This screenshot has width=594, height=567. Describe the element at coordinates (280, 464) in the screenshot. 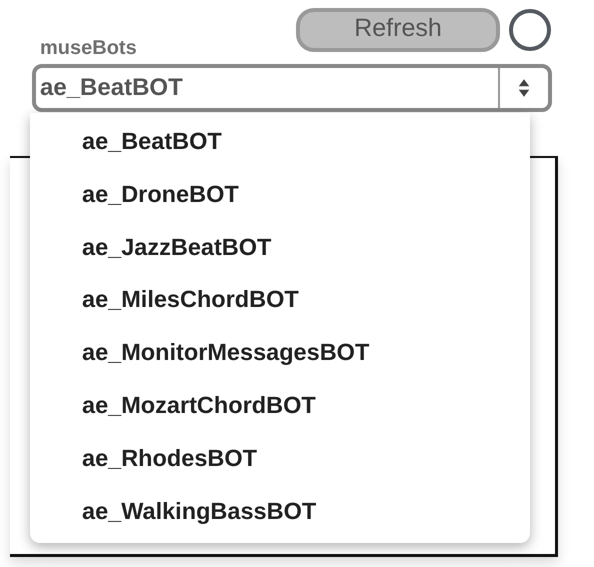

I see `menu-item: ae_RhodesBOT` at that location.